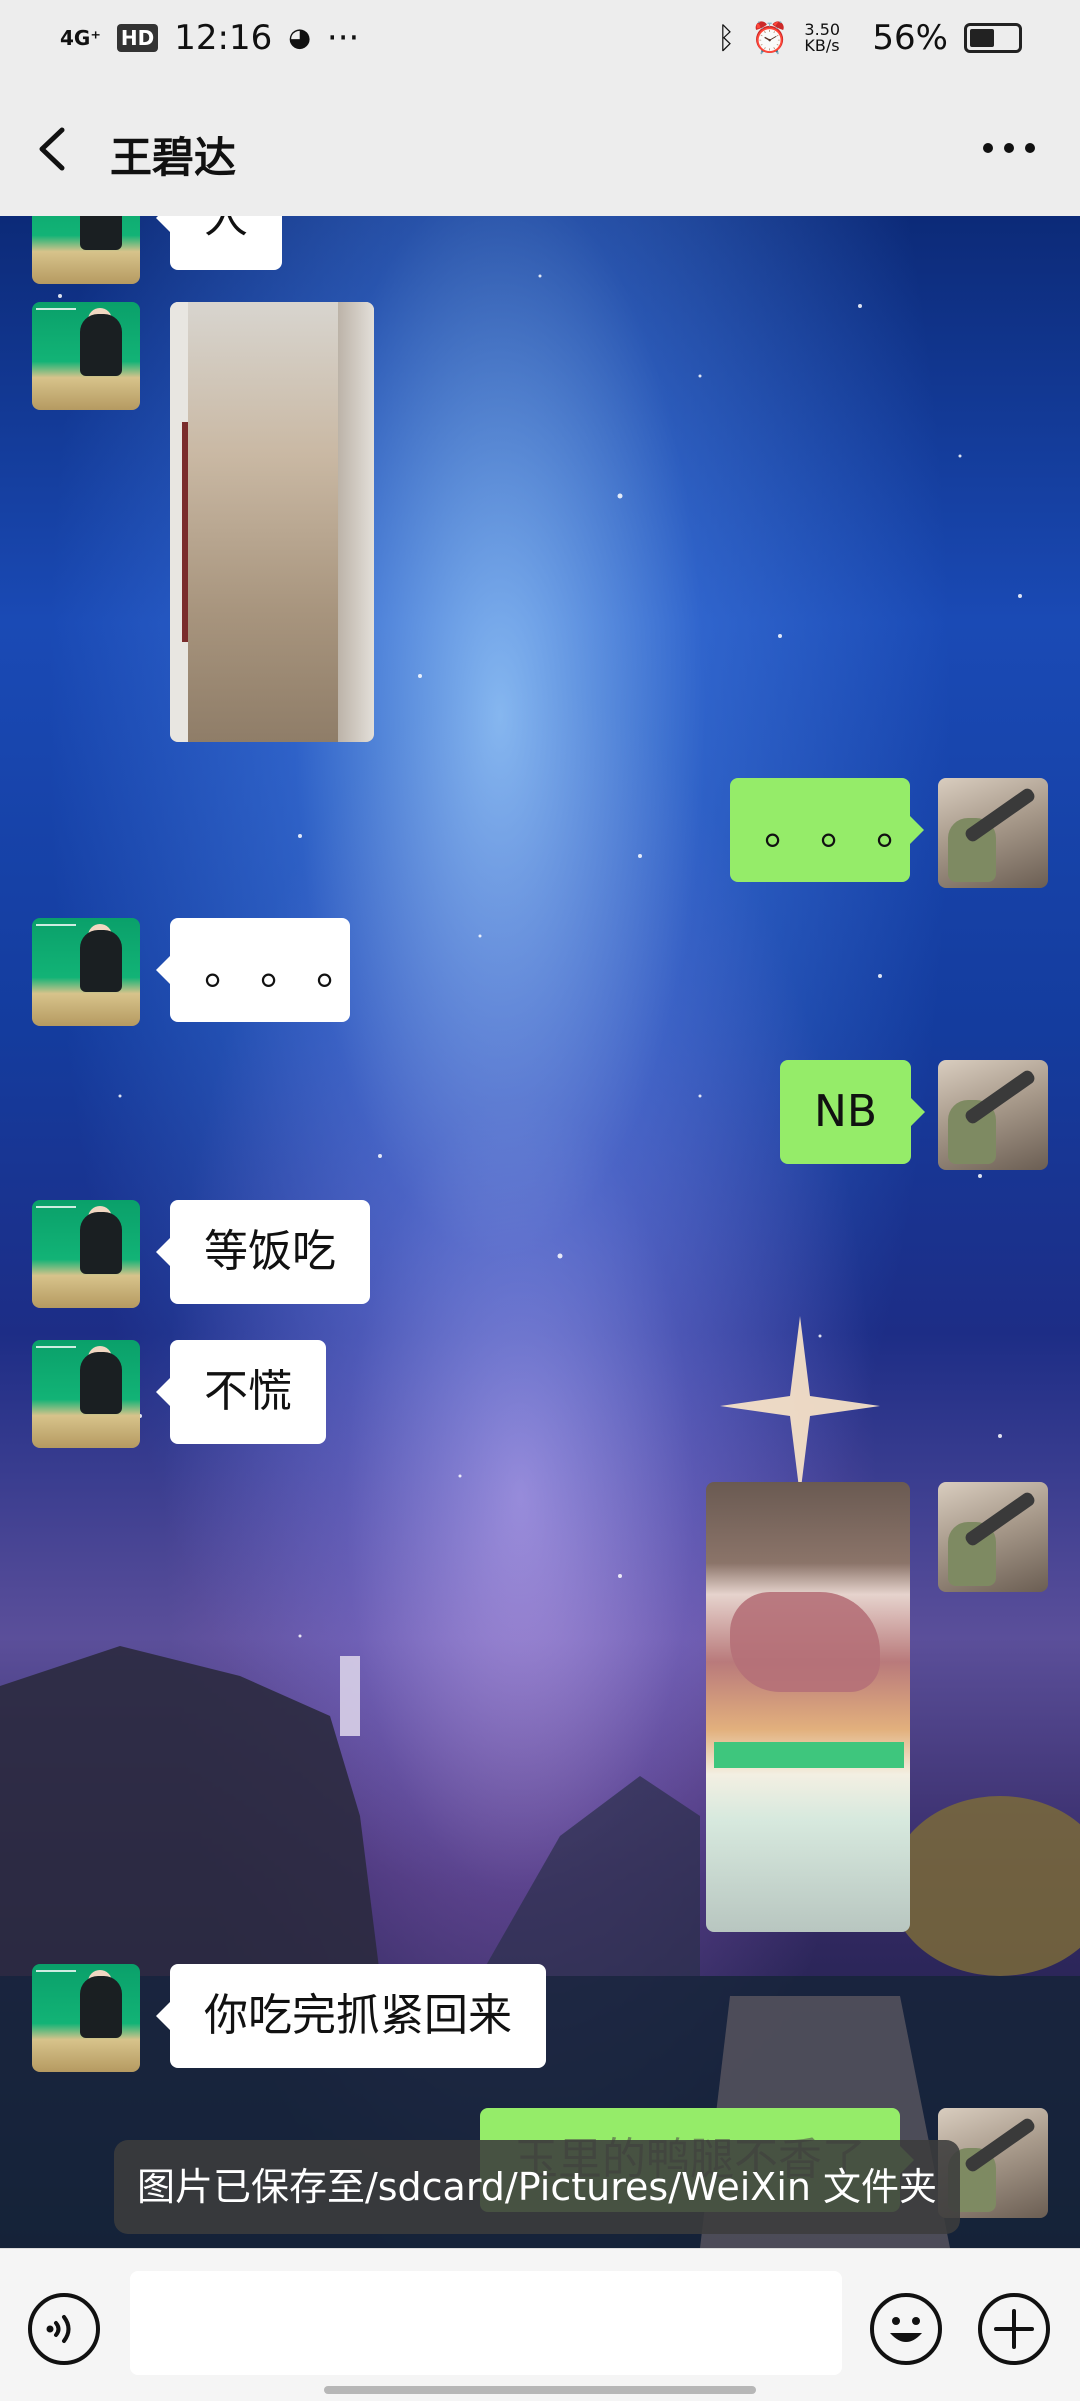 This screenshot has width=1080, height=2401. What do you see at coordinates (993, 38) in the screenshot?
I see `battery-icon` at bounding box center [993, 38].